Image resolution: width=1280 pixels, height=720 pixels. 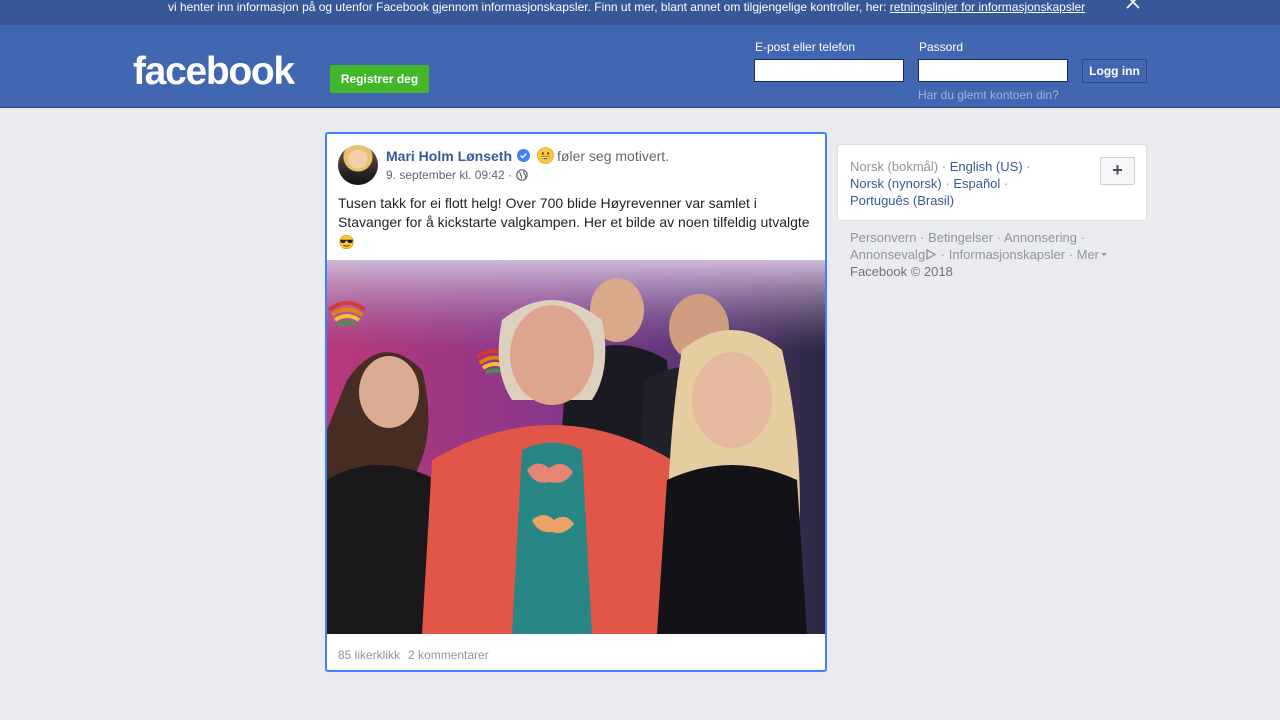 What do you see at coordinates (960, 237) in the screenshot?
I see `footer-link-terms: Betingelser` at bounding box center [960, 237].